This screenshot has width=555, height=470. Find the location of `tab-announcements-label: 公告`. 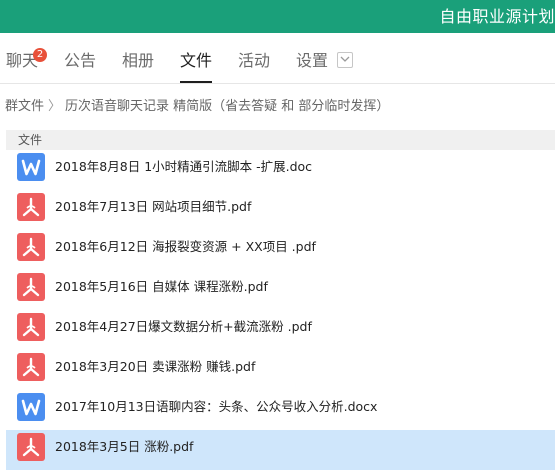

tab-announcements-label: 公告 is located at coordinates (80, 60).